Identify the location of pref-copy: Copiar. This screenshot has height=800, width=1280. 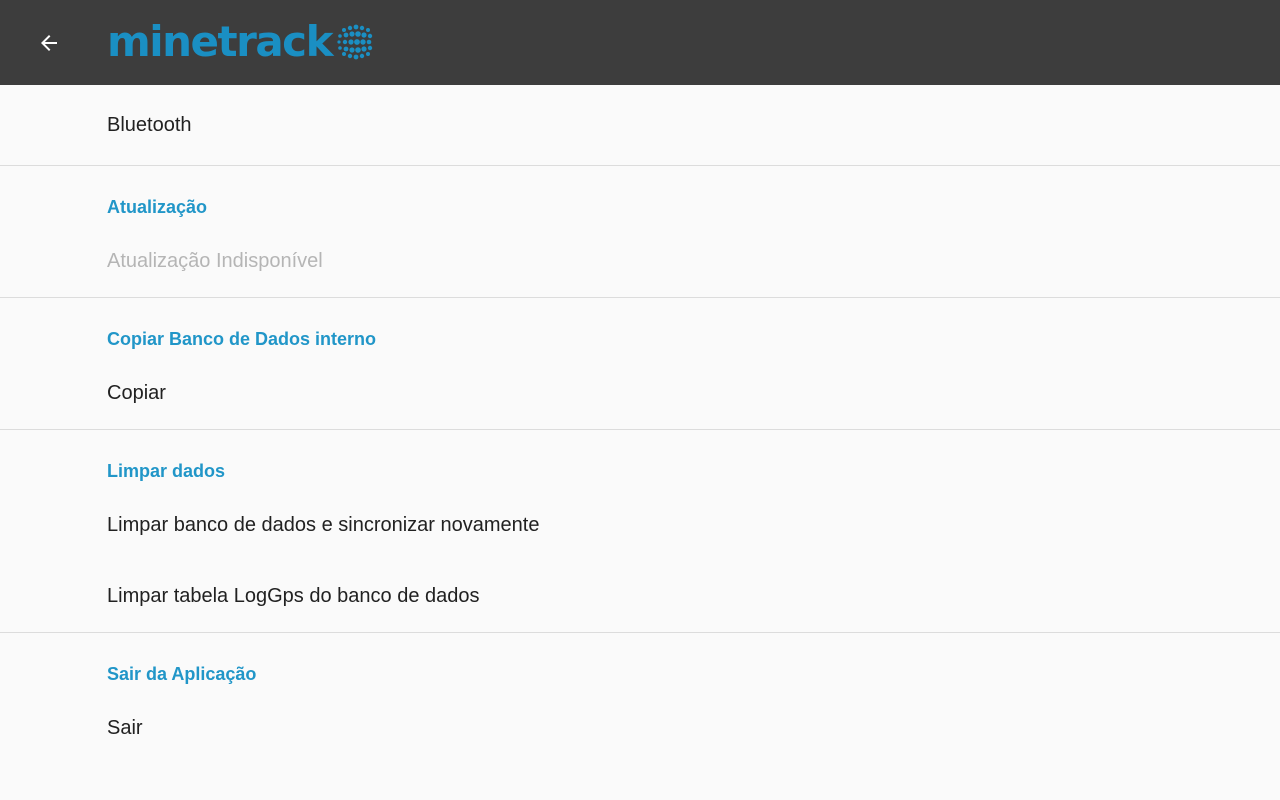
(640, 393).